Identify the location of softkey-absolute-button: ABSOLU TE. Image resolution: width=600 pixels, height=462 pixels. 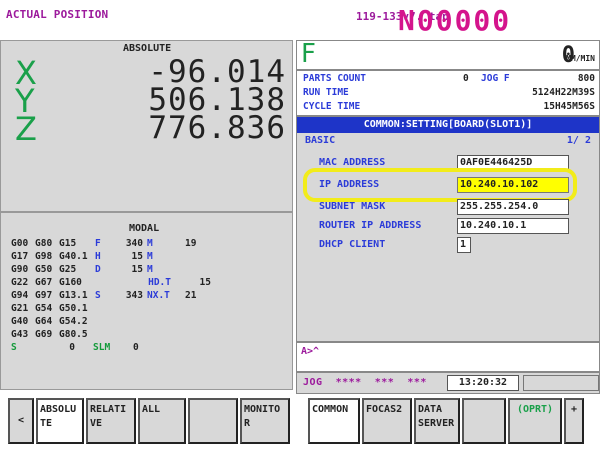
(60, 421).